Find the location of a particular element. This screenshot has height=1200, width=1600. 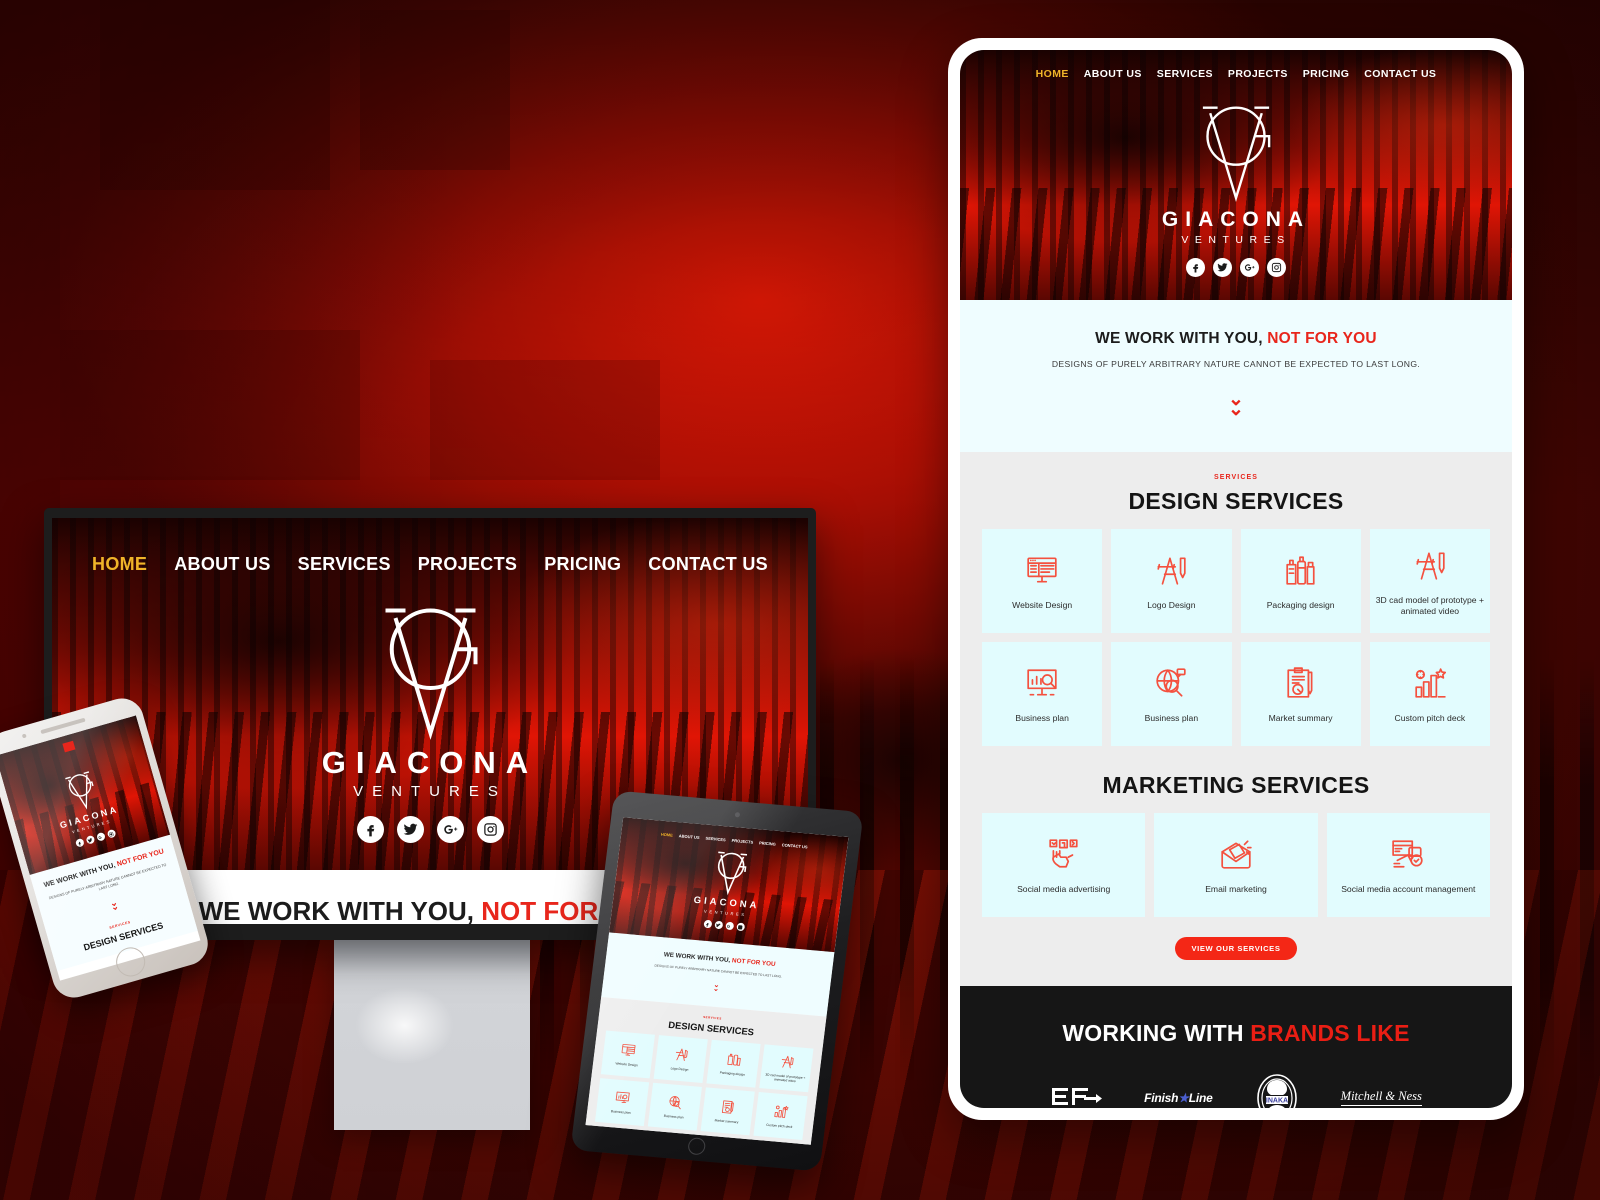

view-our-services-button: VIEW OUR SERVICES is located at coordinates (1236, 948).